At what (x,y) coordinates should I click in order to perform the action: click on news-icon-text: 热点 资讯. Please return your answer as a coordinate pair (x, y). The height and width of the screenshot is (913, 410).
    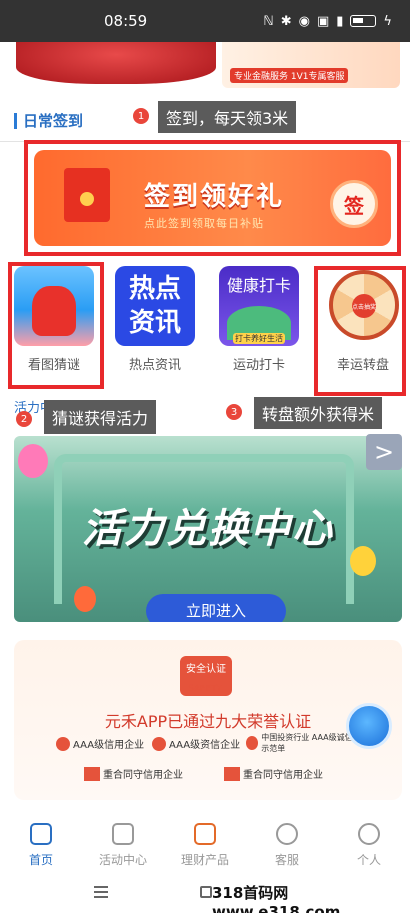
    Looking at the image, I should click on (154, 306).